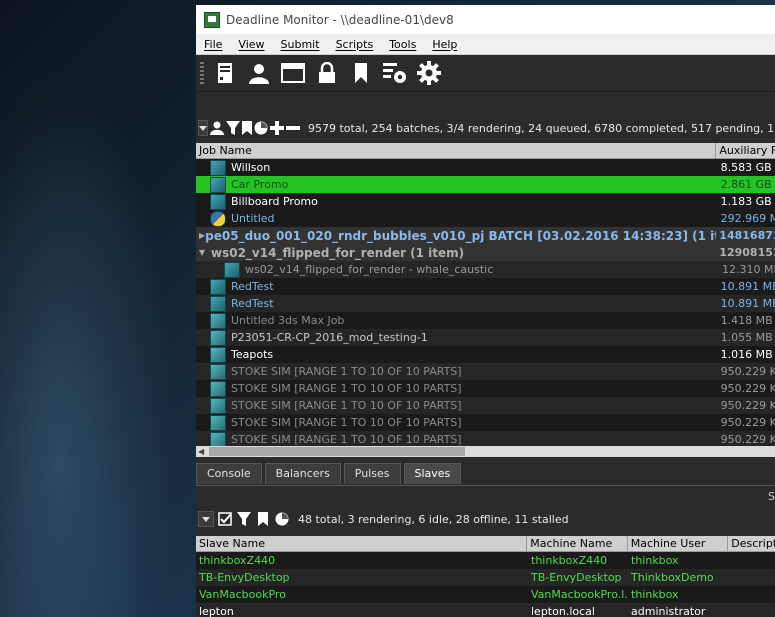 The height and width of the screenshot is (617, 775). I want to click on checkbox-filter-icon, so click(224, 519).